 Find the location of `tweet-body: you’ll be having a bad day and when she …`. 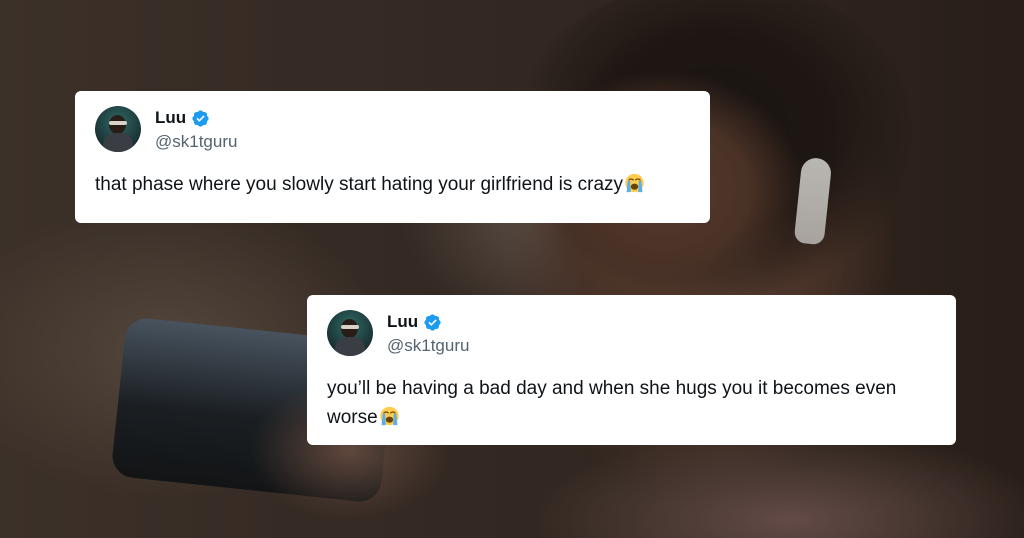

tweet-body: you’ll be having a bad day and when she … is located at coordinates (612, 403).